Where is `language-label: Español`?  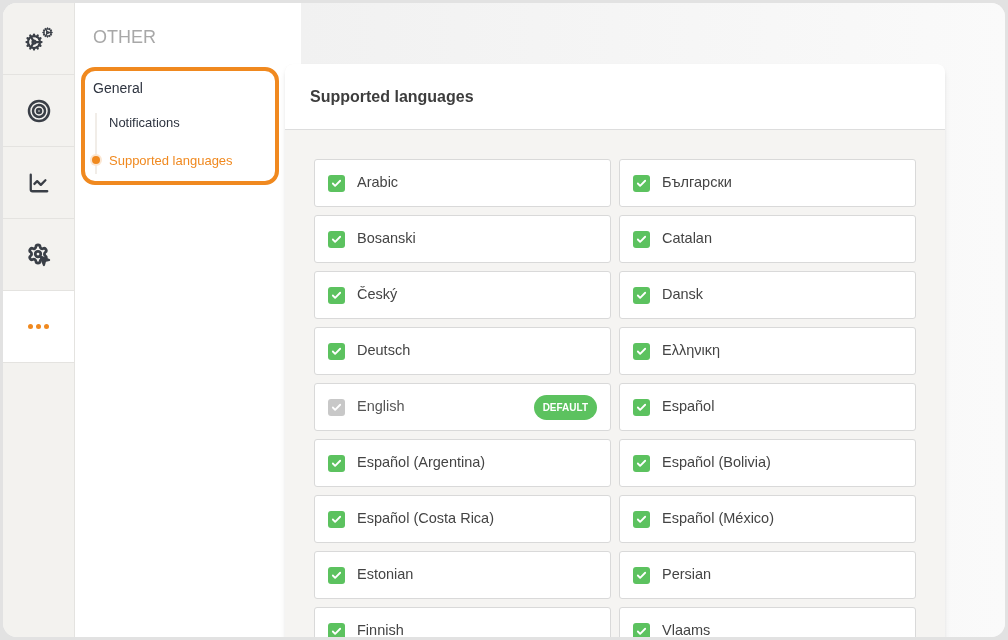
language-label: Español is located at coordinates (688, 407).